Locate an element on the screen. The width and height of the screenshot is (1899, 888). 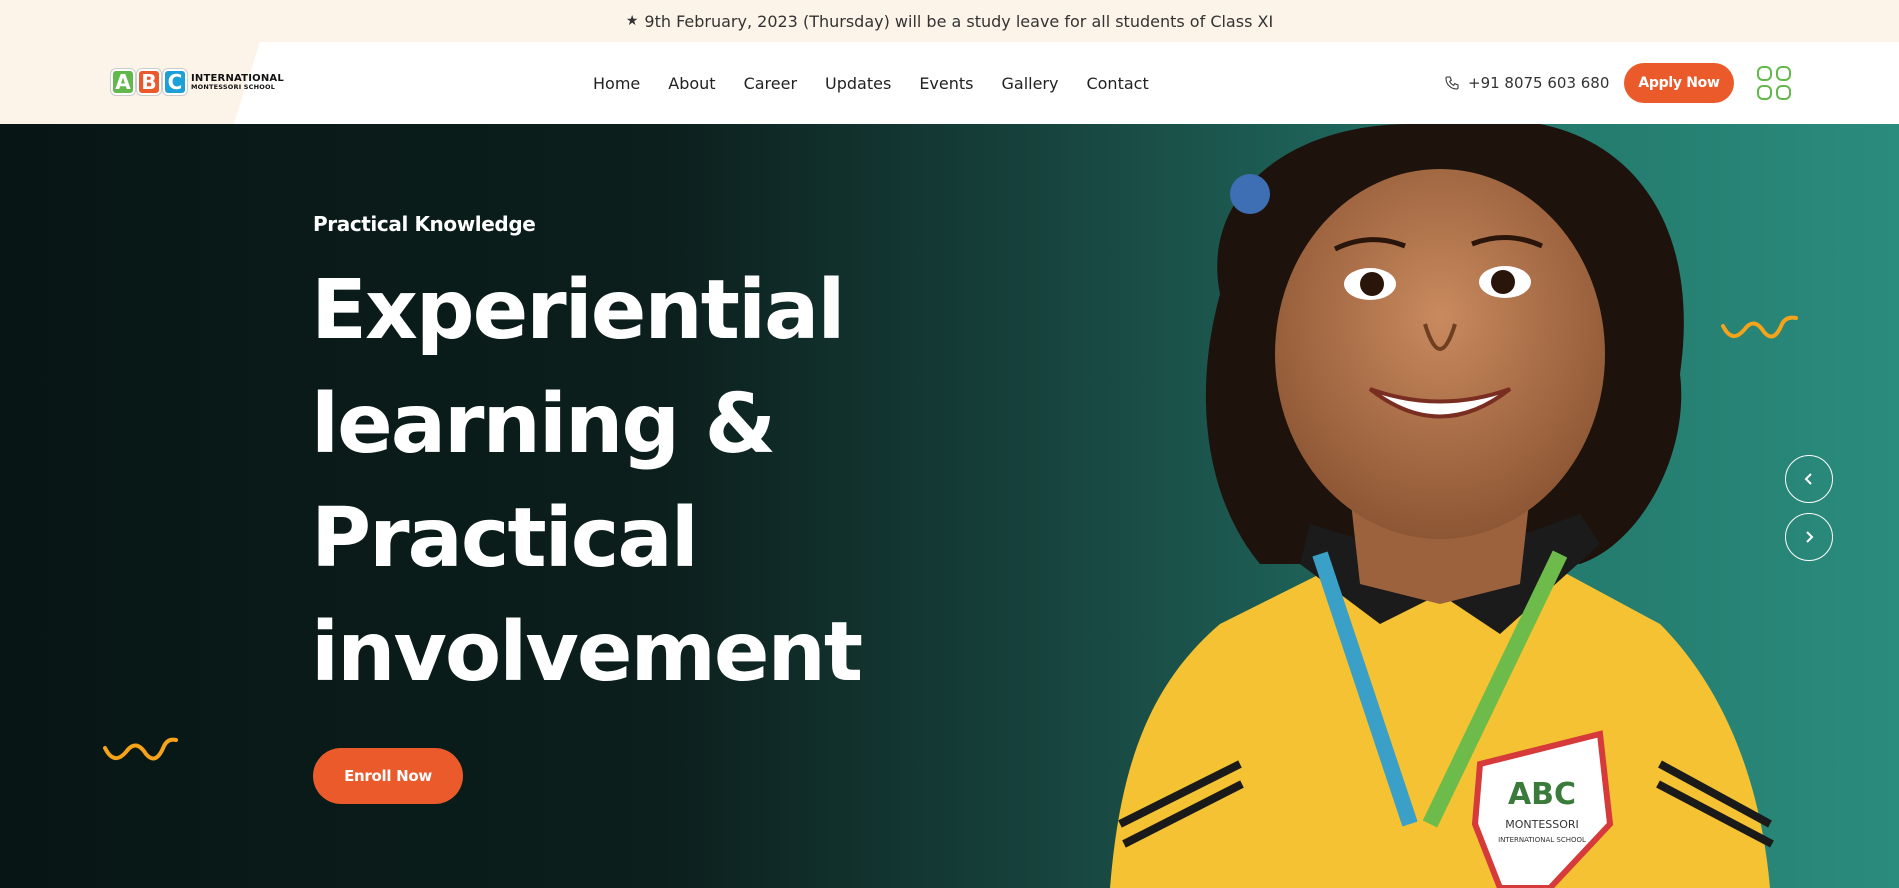
nav-home: Home is located at coordinates (616, 83).